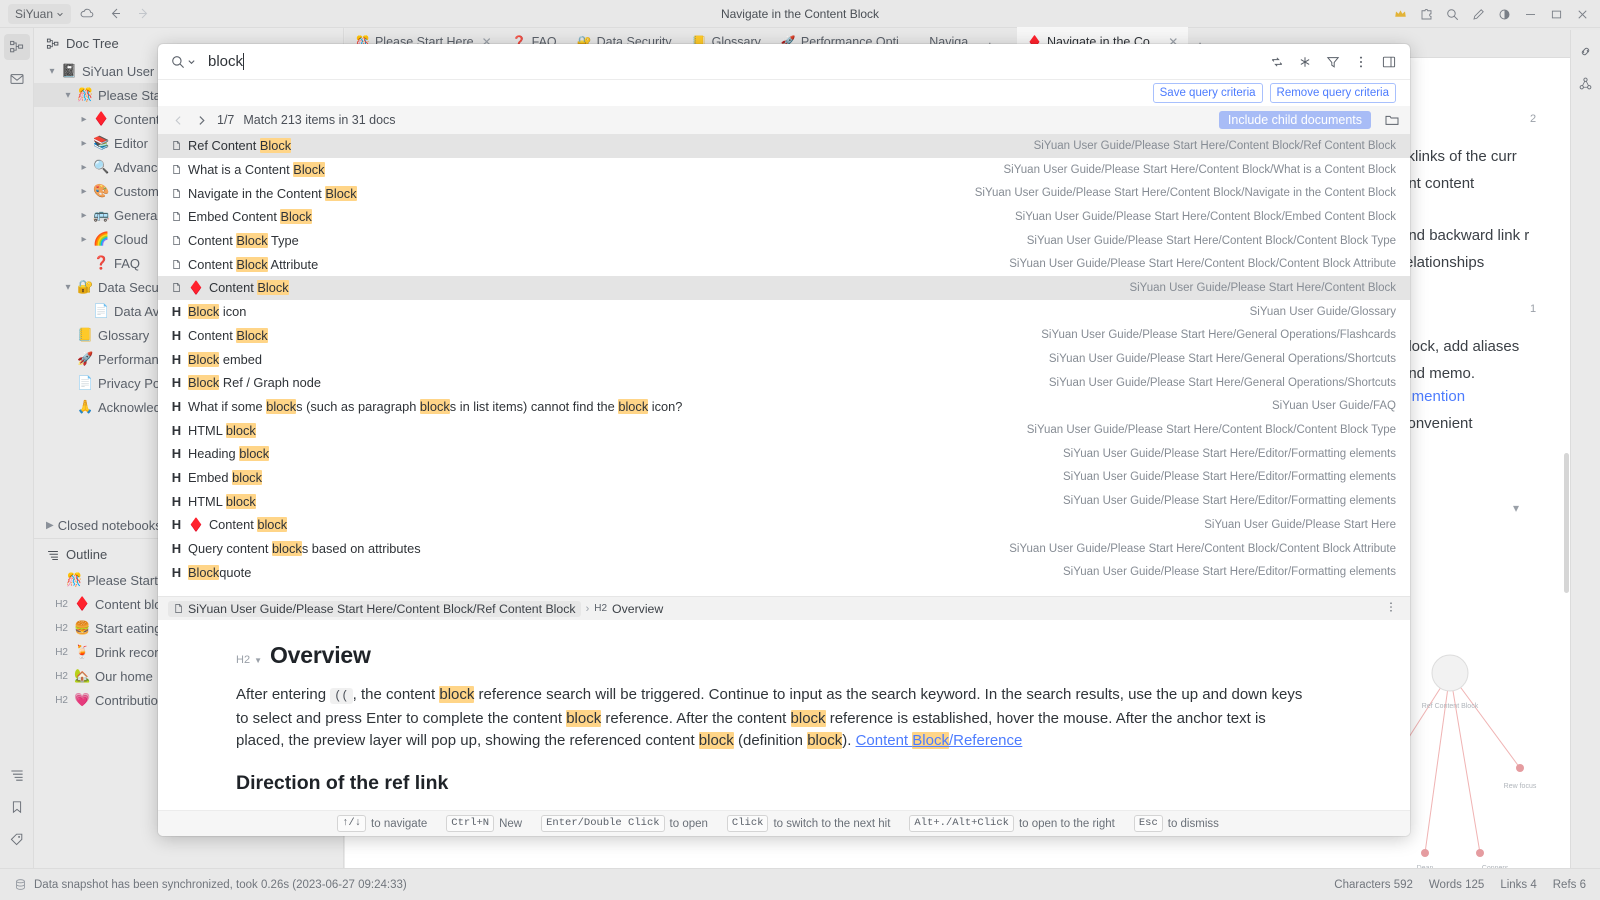  What do you see at coordinates (17, 775) in the screenshot?
I see `dock-outline-button` at bounding box center [17, 775].